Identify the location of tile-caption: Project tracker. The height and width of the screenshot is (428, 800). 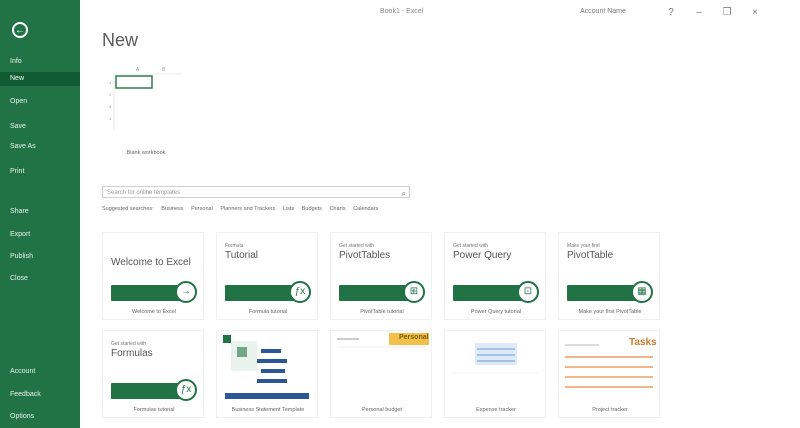
(610, 410).